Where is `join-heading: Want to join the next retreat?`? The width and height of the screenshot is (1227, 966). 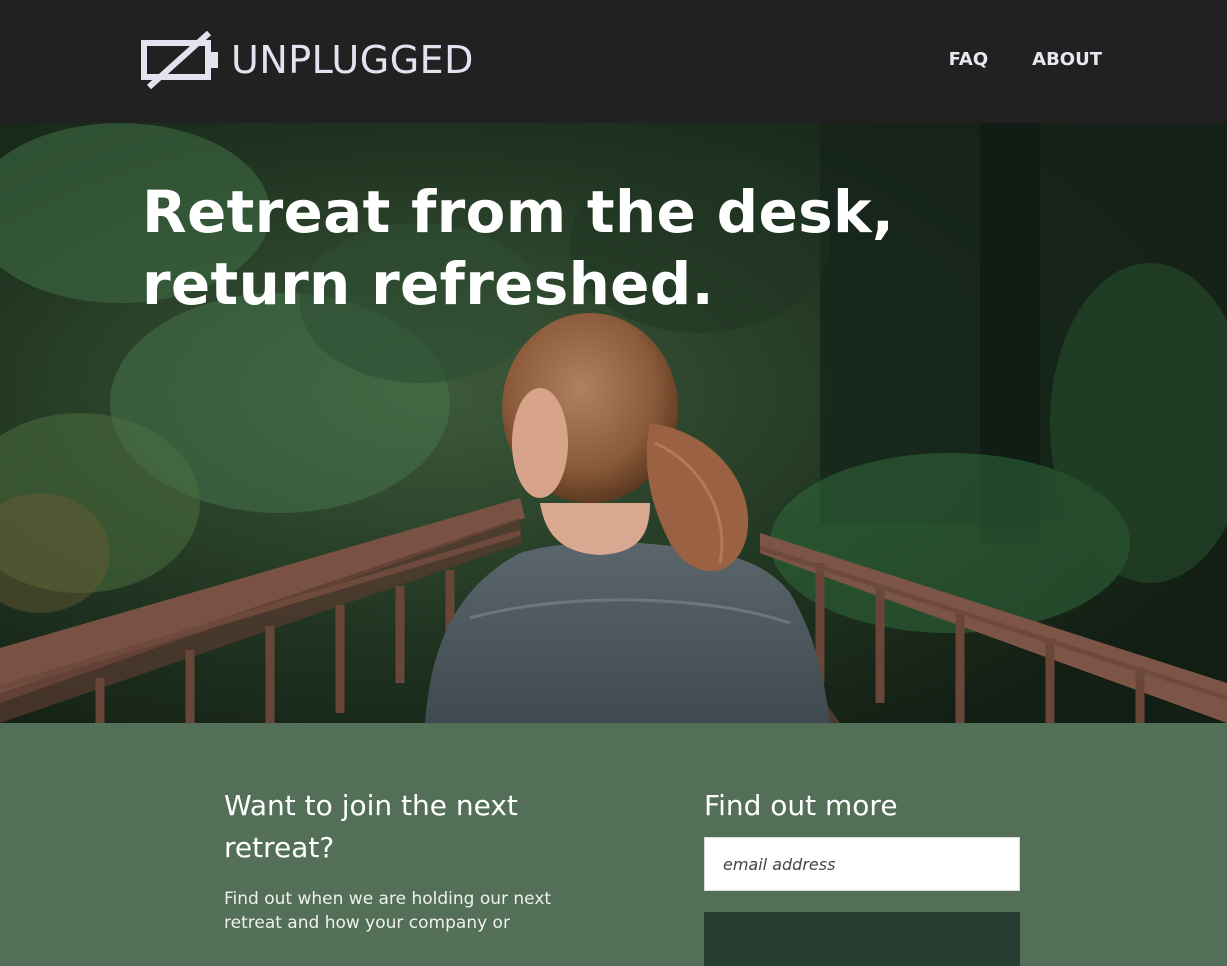
join-heading: Want to join the next retreat? is located at coordinates (371, 826).